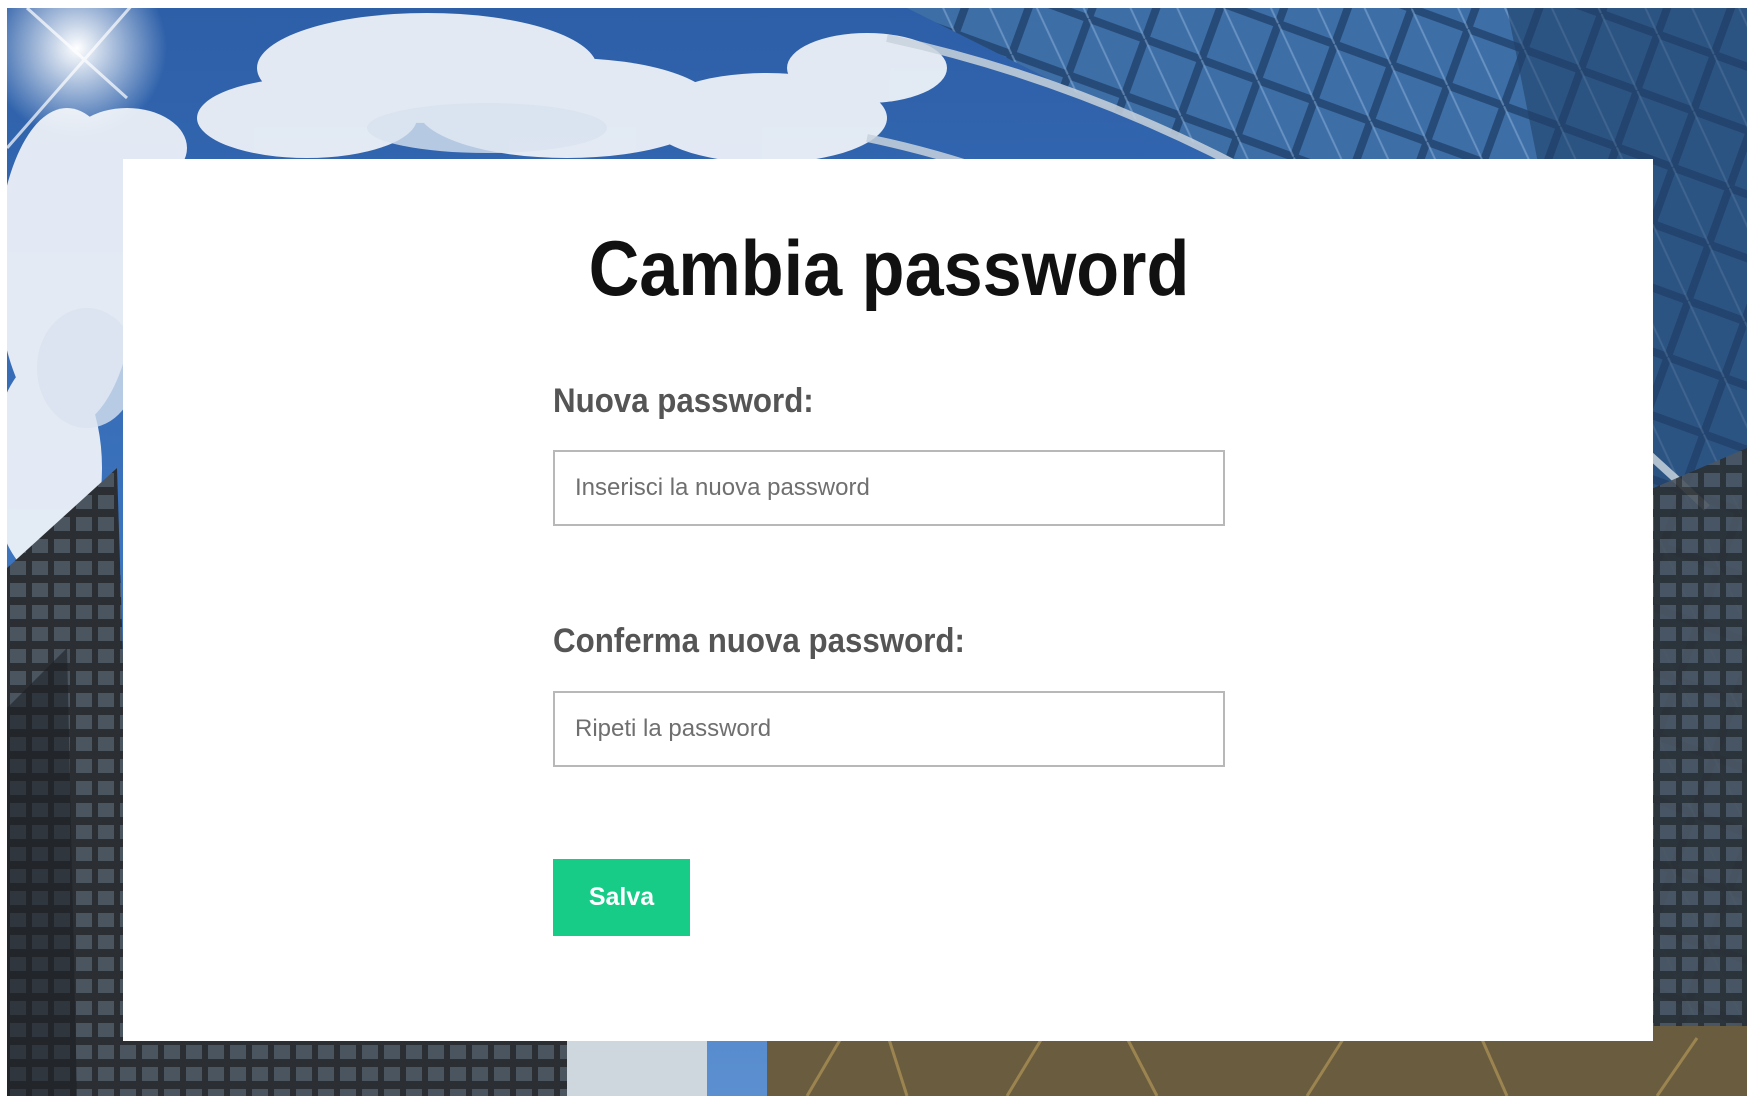 This screenshot has height=1096, width=1747. What do you see at coordinates (683, 401) in the screenshot?
I see `new-password-label: Nuova password:` at bounding box center [683, 401].